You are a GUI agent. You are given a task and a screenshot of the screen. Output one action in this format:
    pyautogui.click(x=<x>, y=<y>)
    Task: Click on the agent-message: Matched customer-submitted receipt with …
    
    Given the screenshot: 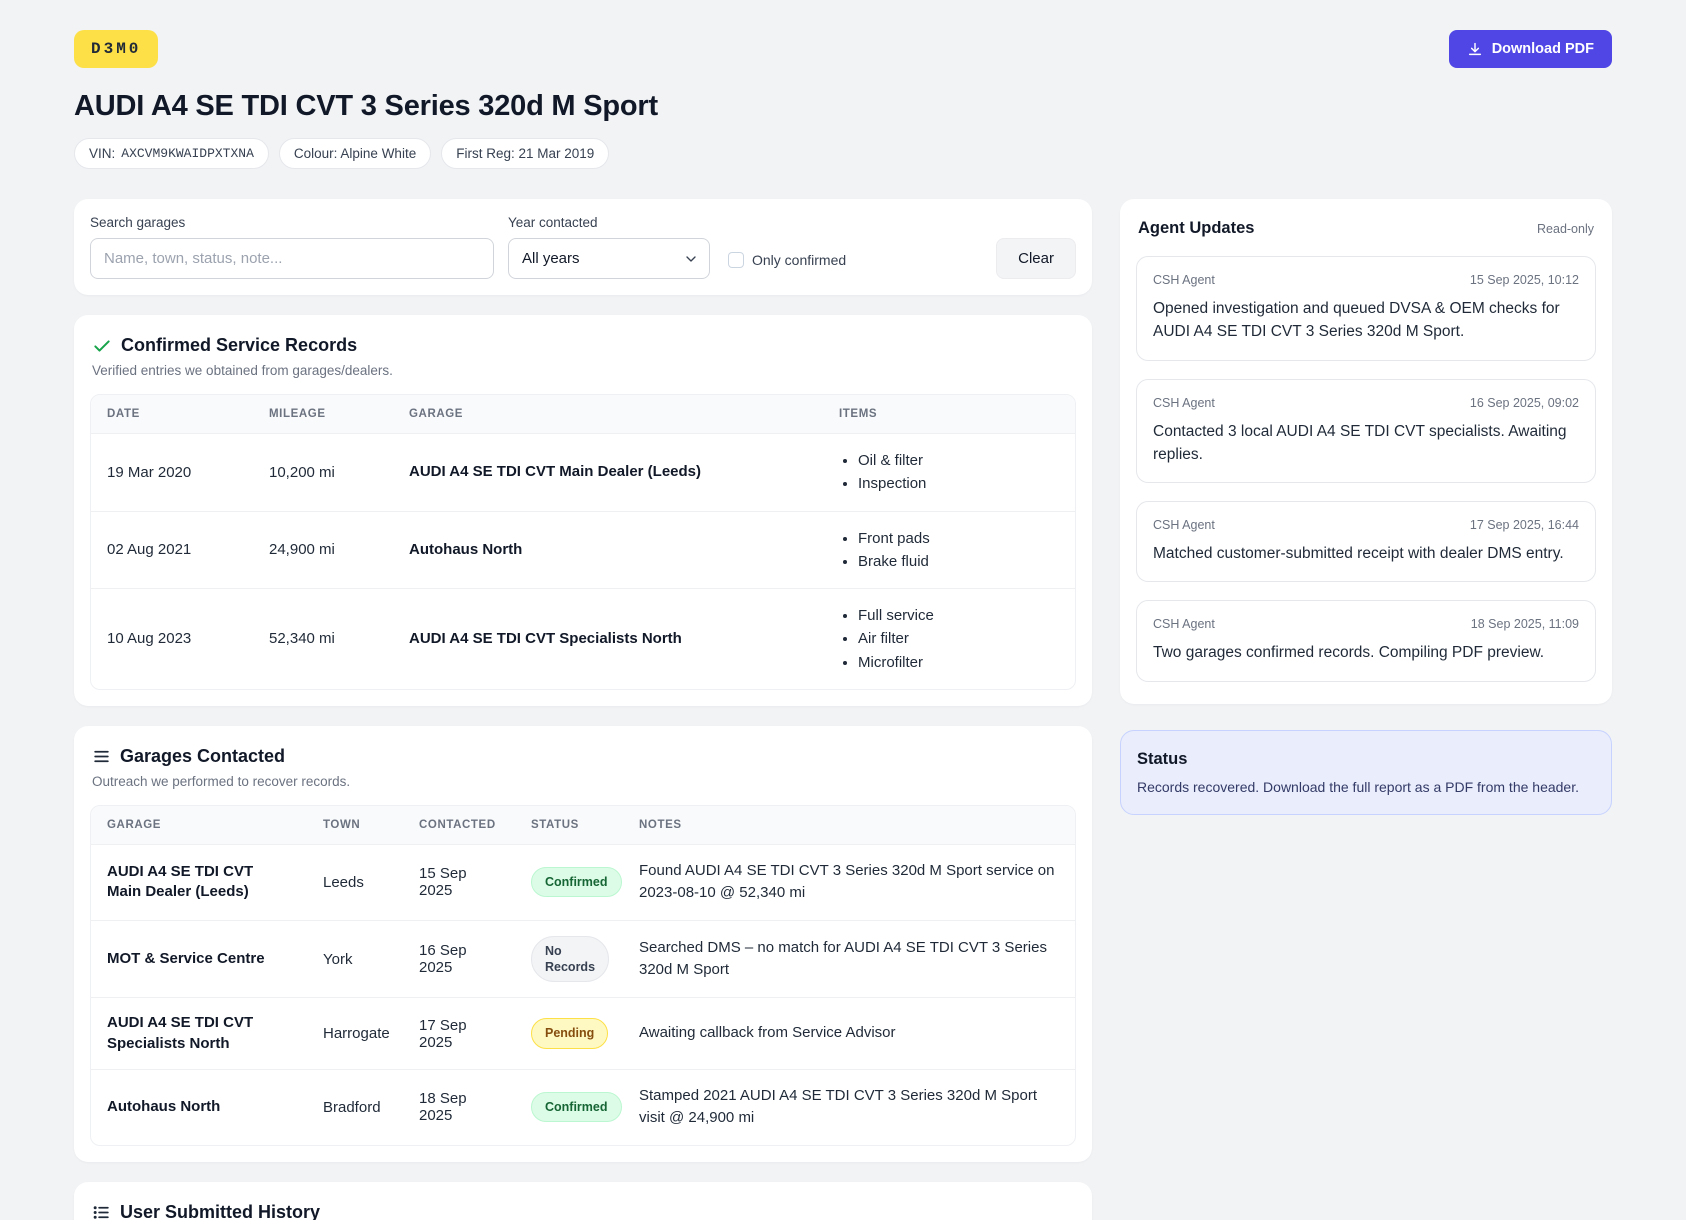 What is the action you would take?
    pyautogui.click(x=1358, y=553)
    